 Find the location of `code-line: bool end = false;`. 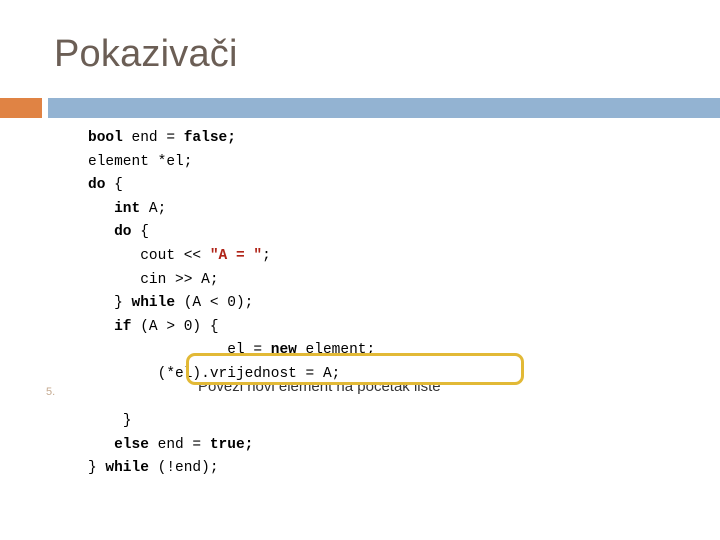

code-line: bool end = false; is located at coordinates (231, 139).